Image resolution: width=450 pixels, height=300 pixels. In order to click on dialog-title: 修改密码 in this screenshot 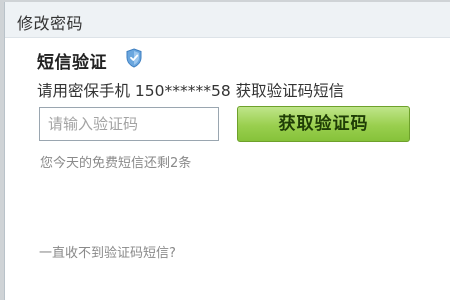, I will do `click(50, 23)`.